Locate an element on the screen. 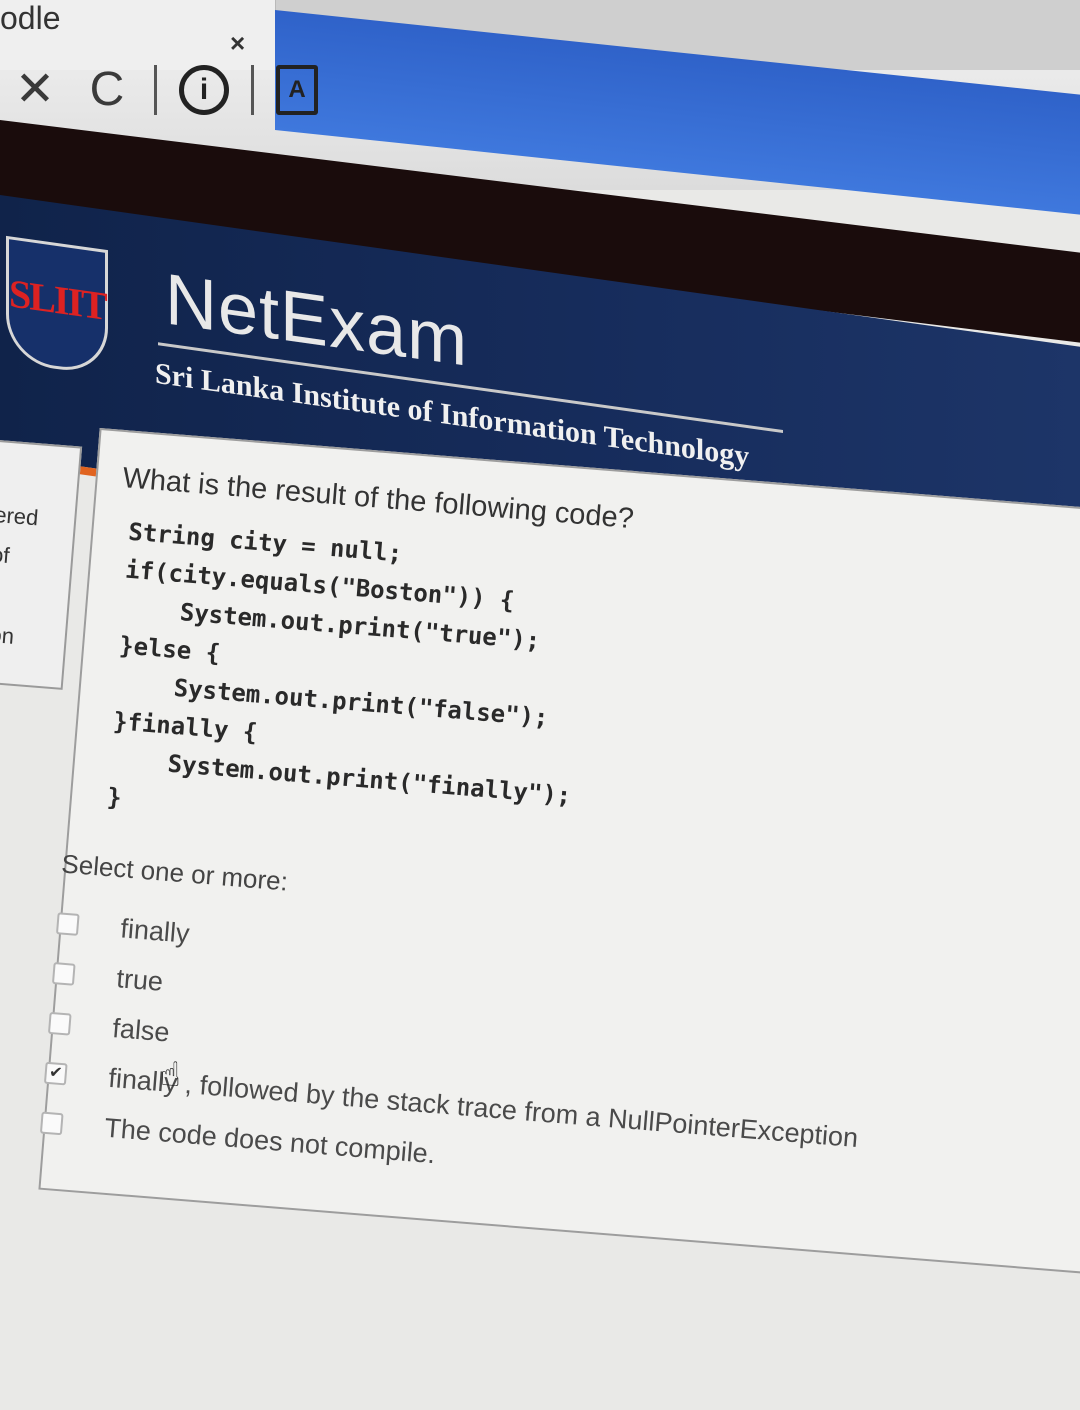 The height and width of the screenshot is (1410, 1080). tab-title: odle is located at coordinates (30, 18).